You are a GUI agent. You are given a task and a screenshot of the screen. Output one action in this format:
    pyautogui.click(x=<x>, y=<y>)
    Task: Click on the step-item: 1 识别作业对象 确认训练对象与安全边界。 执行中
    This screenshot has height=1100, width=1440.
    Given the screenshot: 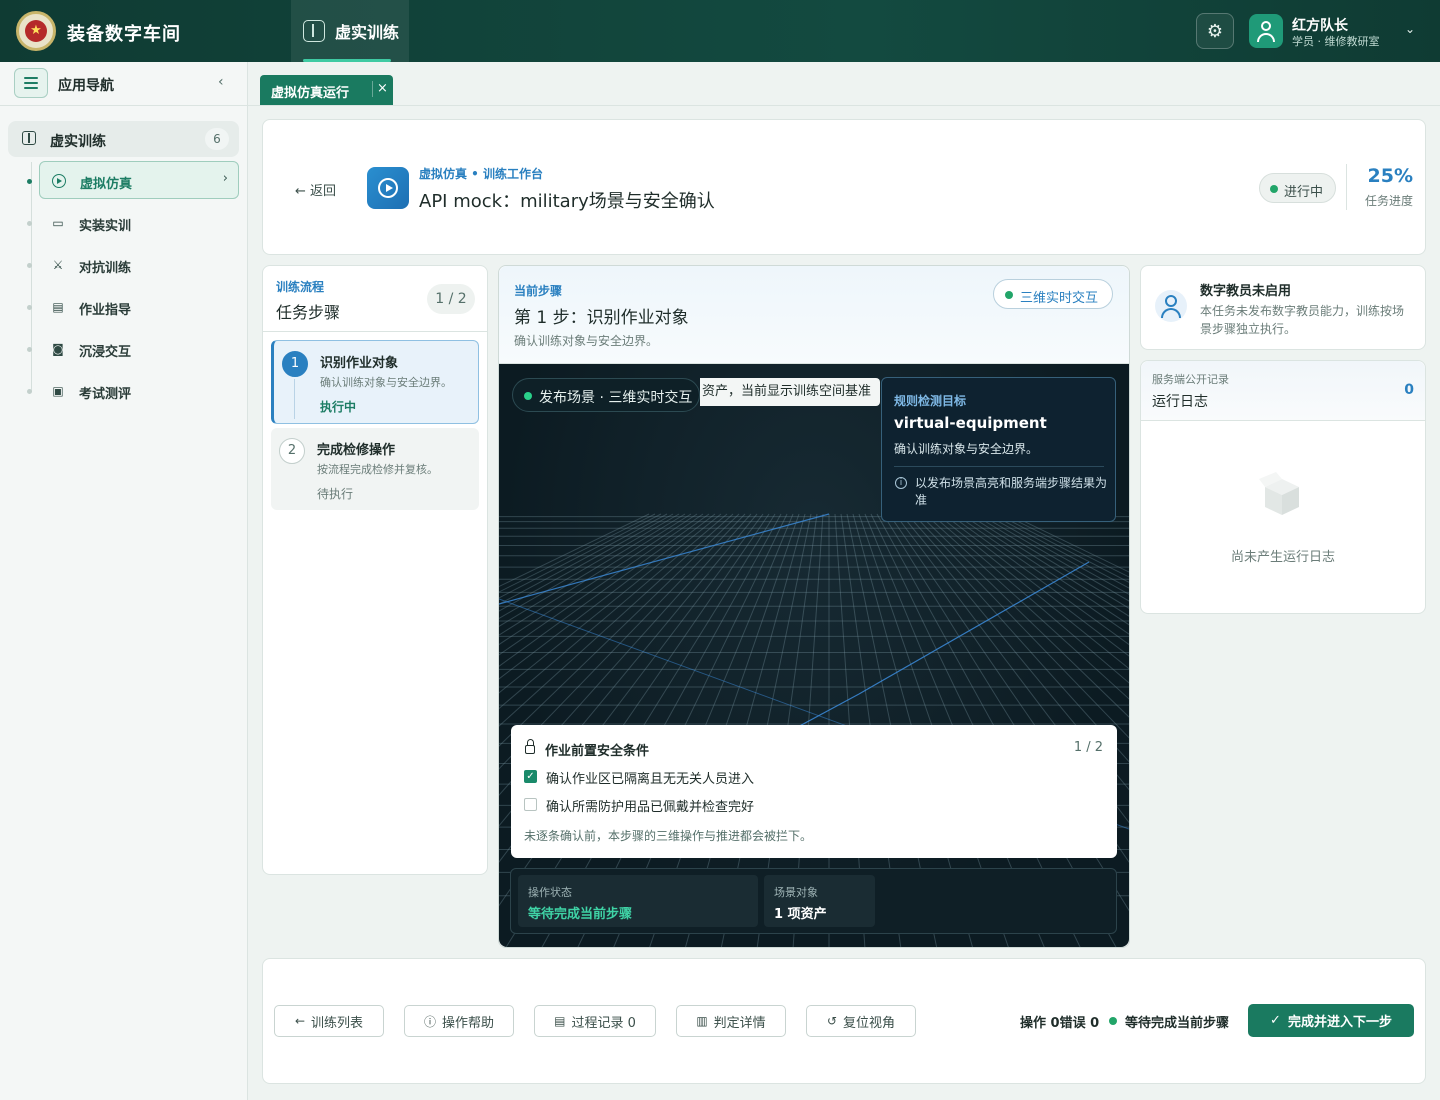 What is the action you would take?
    pyautogui.click(x=375, y=382)
    